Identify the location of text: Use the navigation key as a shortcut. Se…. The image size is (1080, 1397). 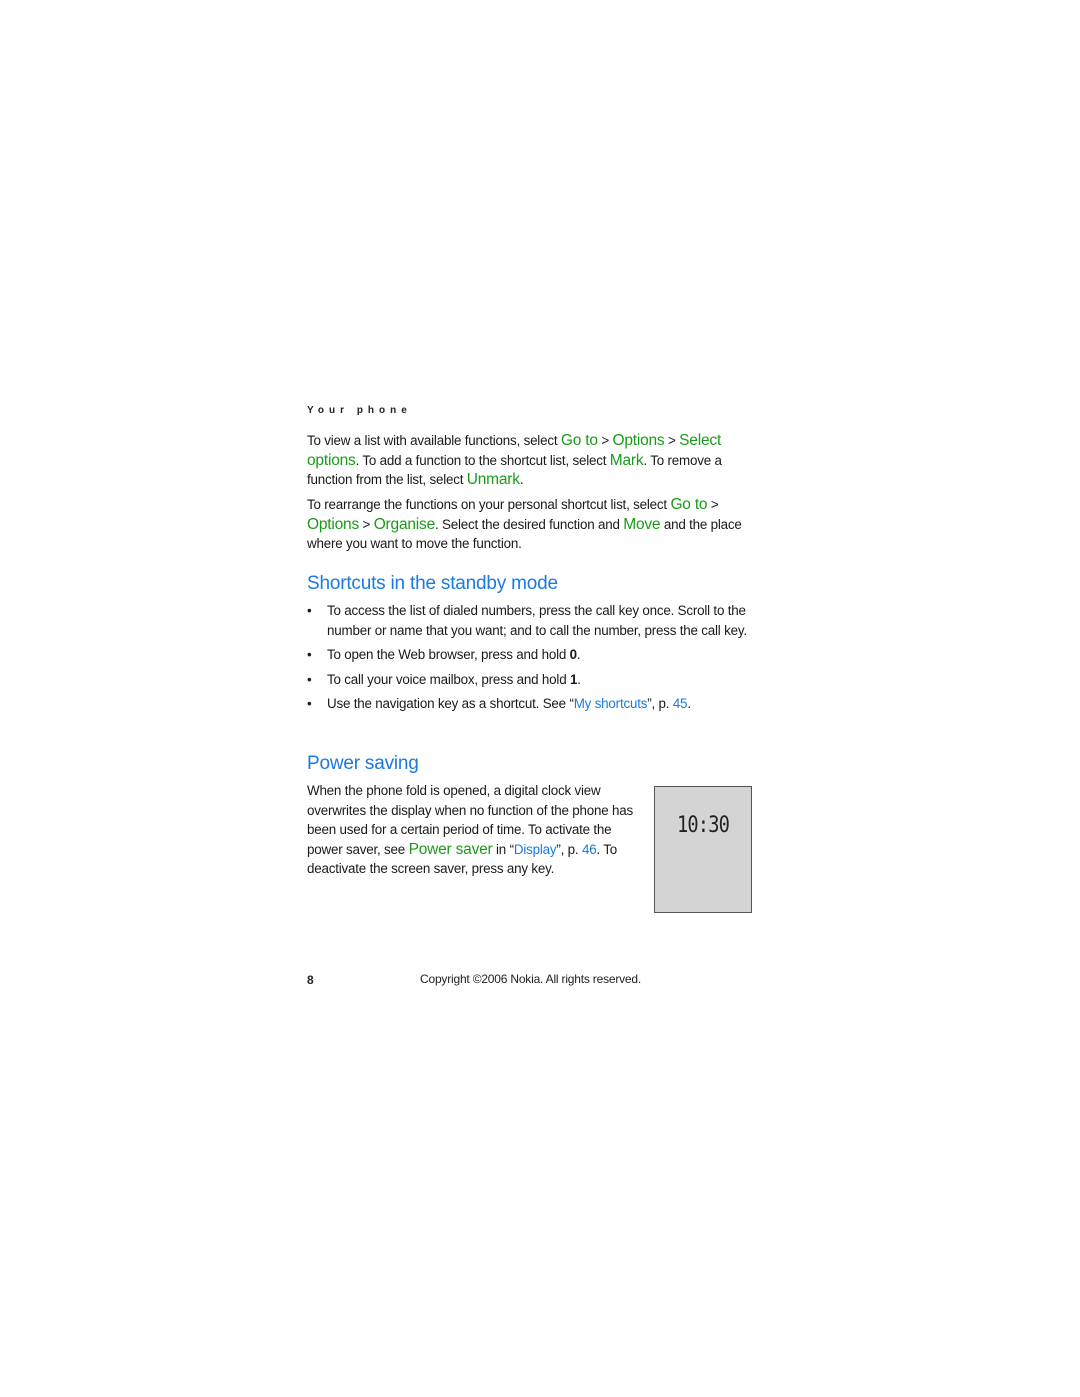
(450, 704).